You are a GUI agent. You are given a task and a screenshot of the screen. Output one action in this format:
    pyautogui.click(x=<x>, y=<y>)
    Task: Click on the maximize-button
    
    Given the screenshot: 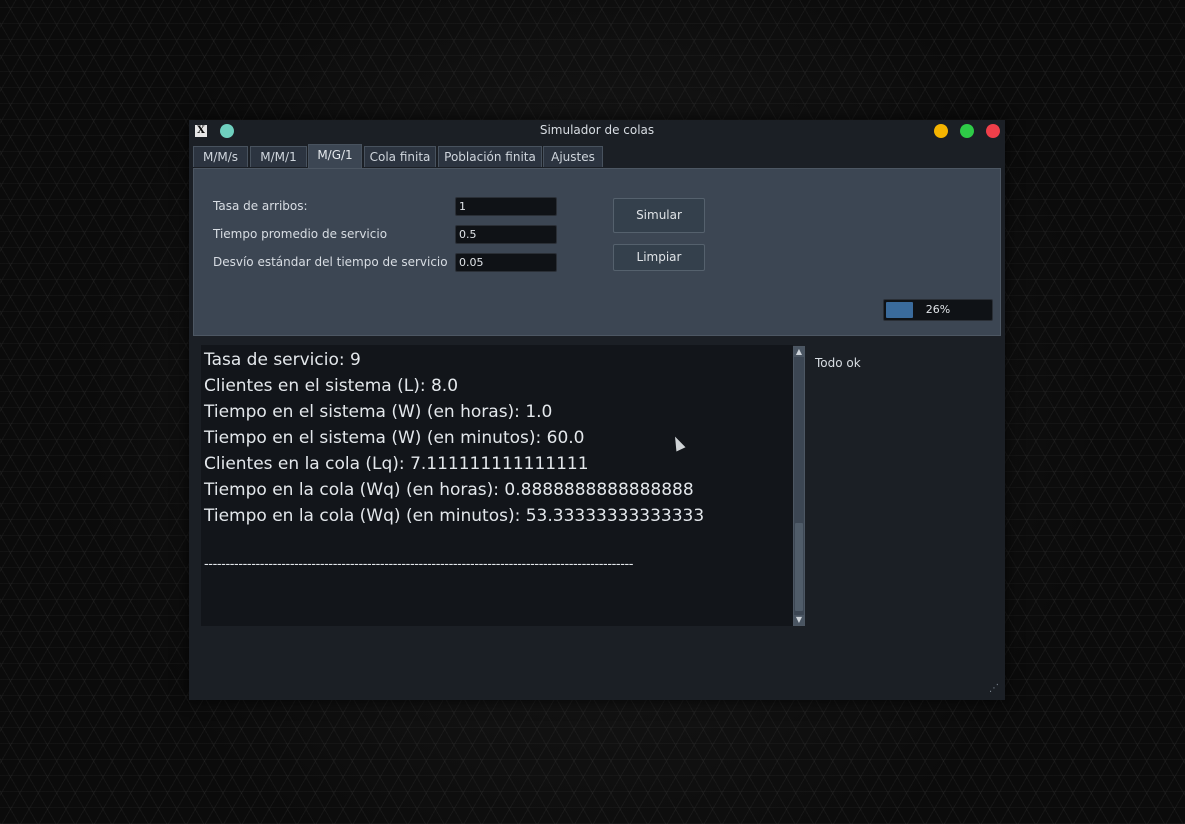 What is the action you would take?
    pyautogui.click(x=967, y=131)
    